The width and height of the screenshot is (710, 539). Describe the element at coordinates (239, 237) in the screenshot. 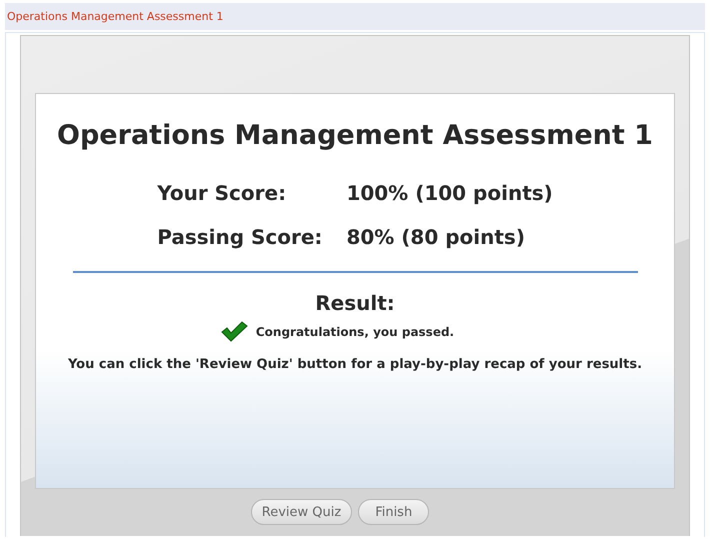

I see `score-label: Passing Score:` at that location.